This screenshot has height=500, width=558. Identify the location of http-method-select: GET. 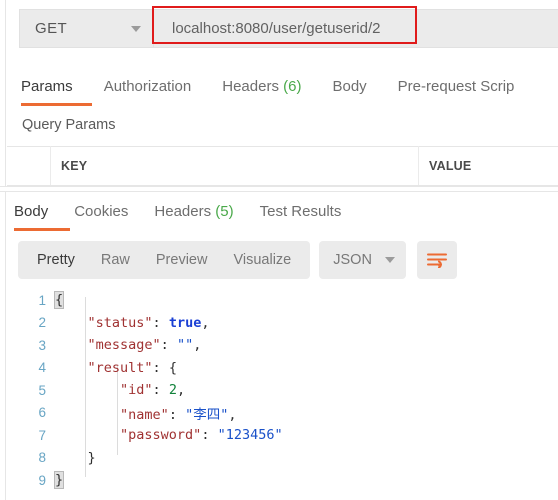
(86, 28).